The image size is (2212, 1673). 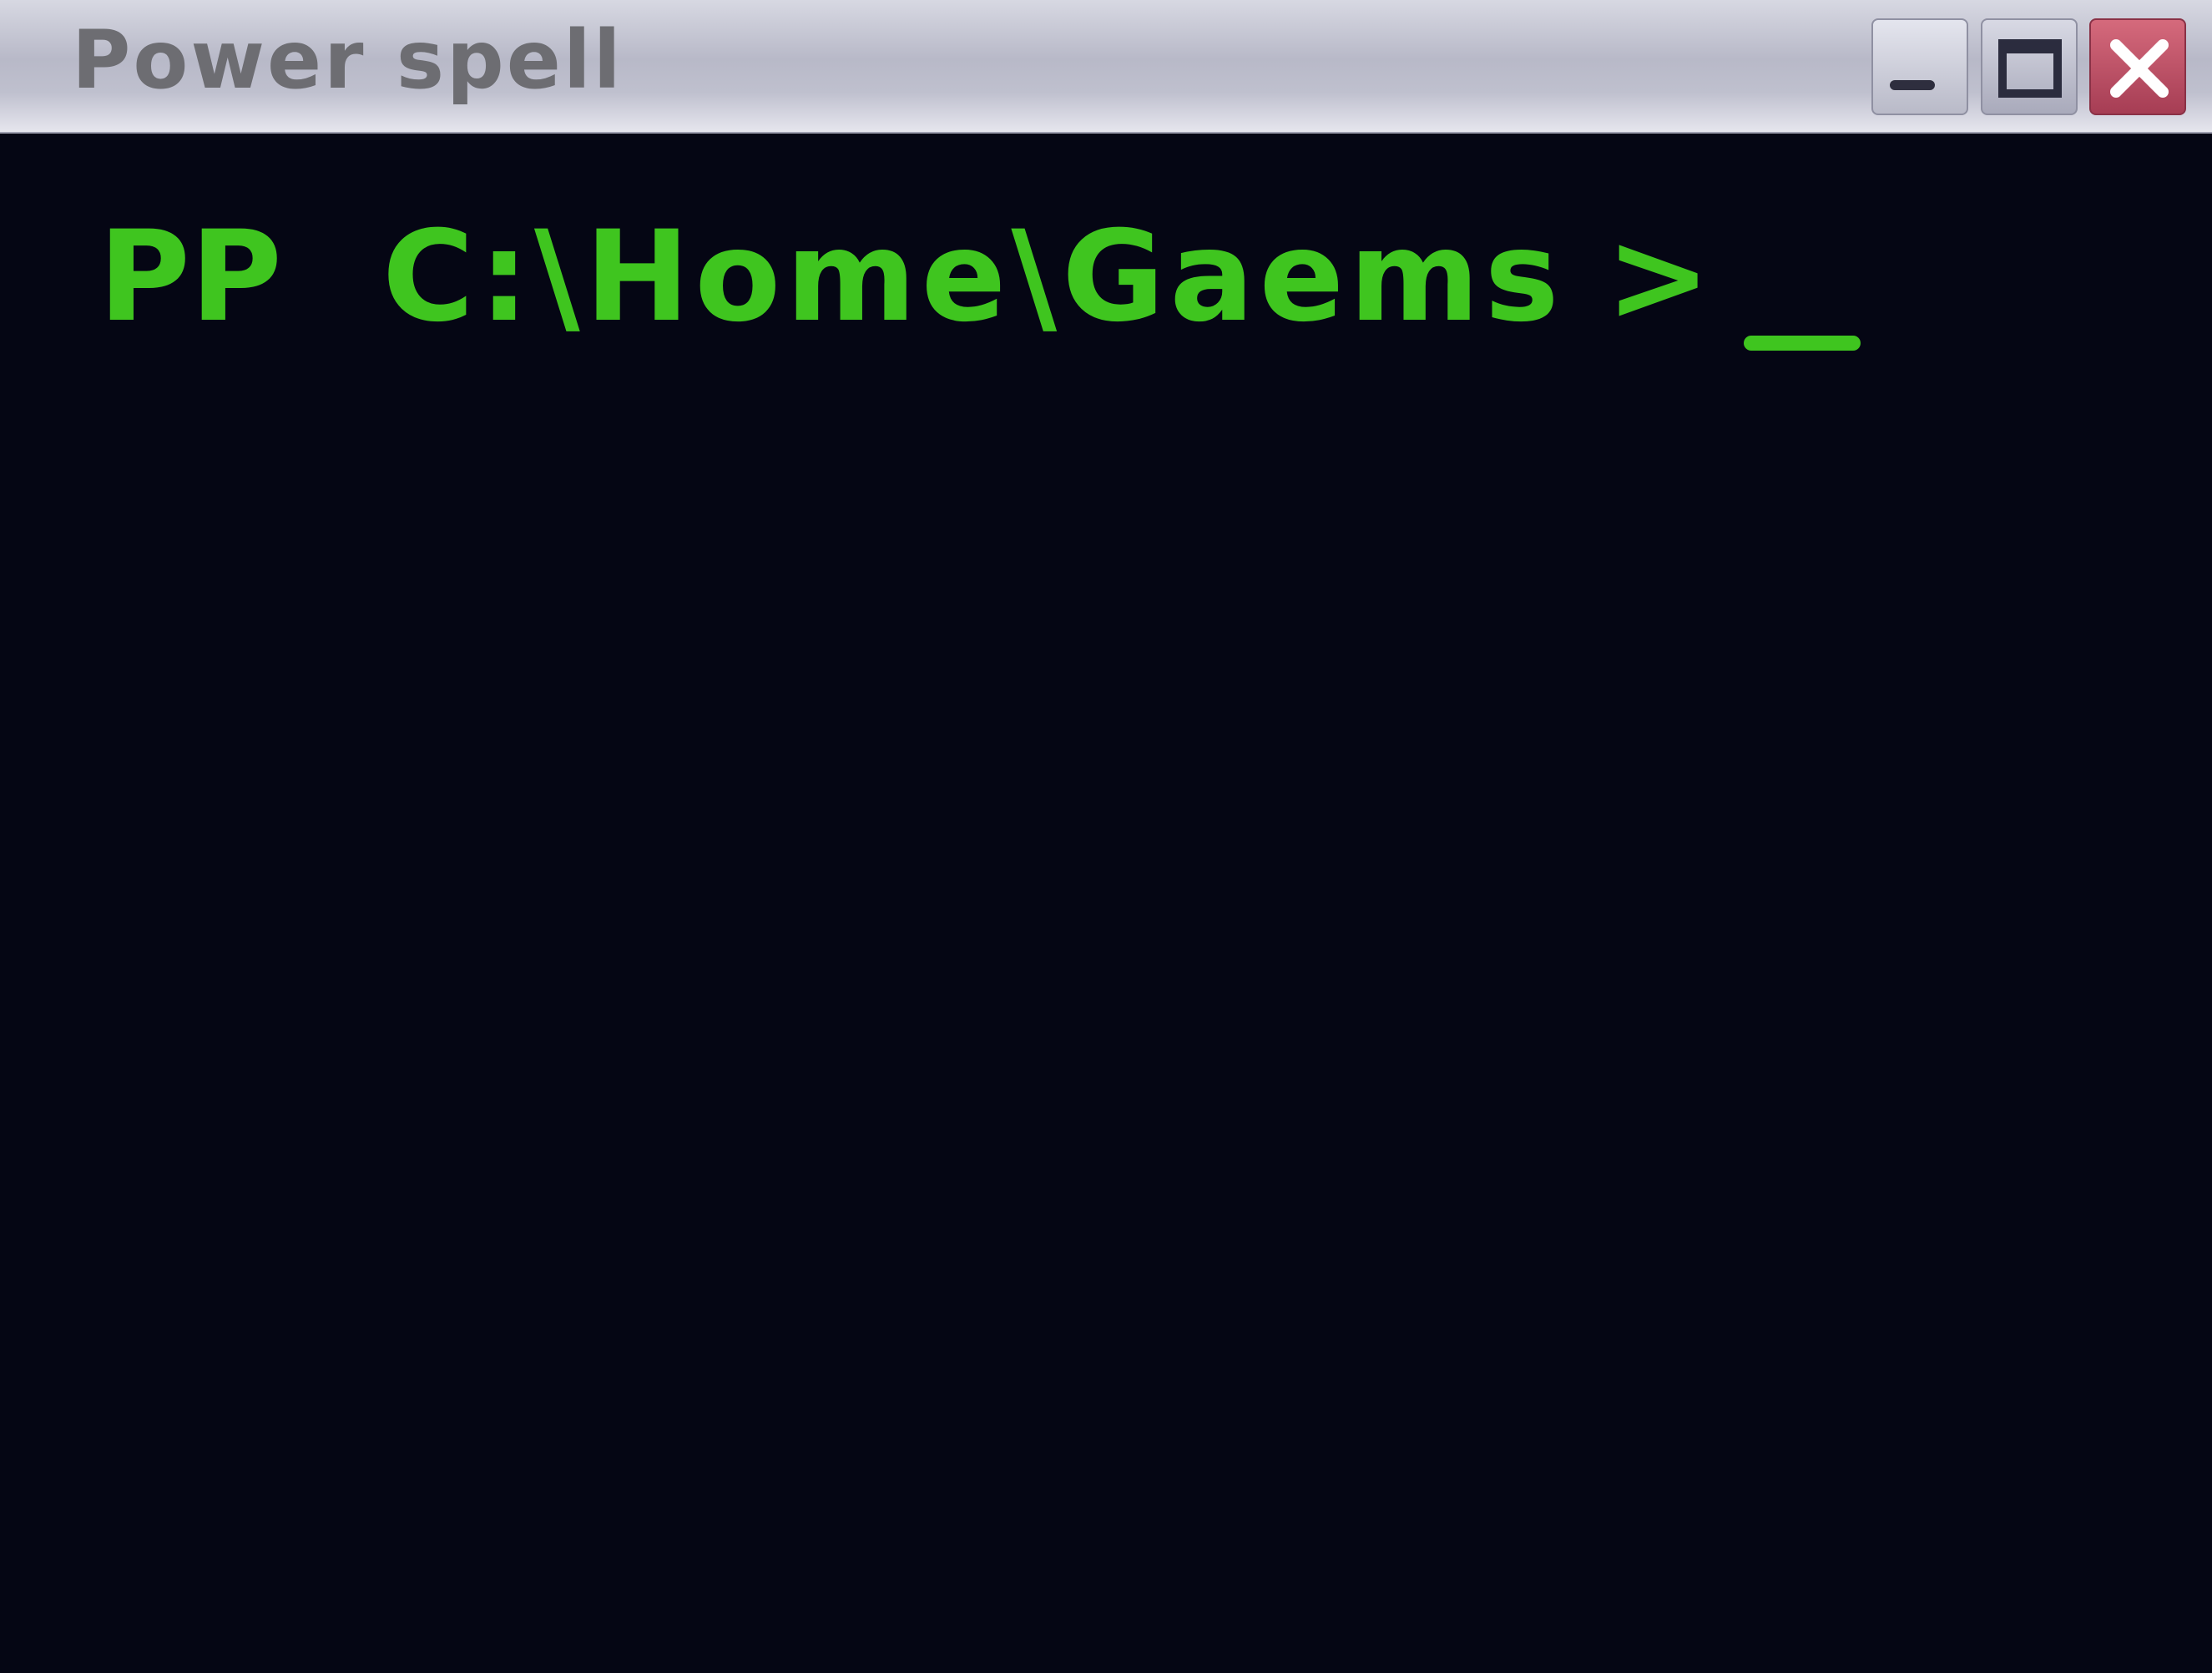 What do you see at coordinates (972, 277) in the screenshot?
I see `current-path: C:\Home\Gaems` at bounding box center [972, 277].